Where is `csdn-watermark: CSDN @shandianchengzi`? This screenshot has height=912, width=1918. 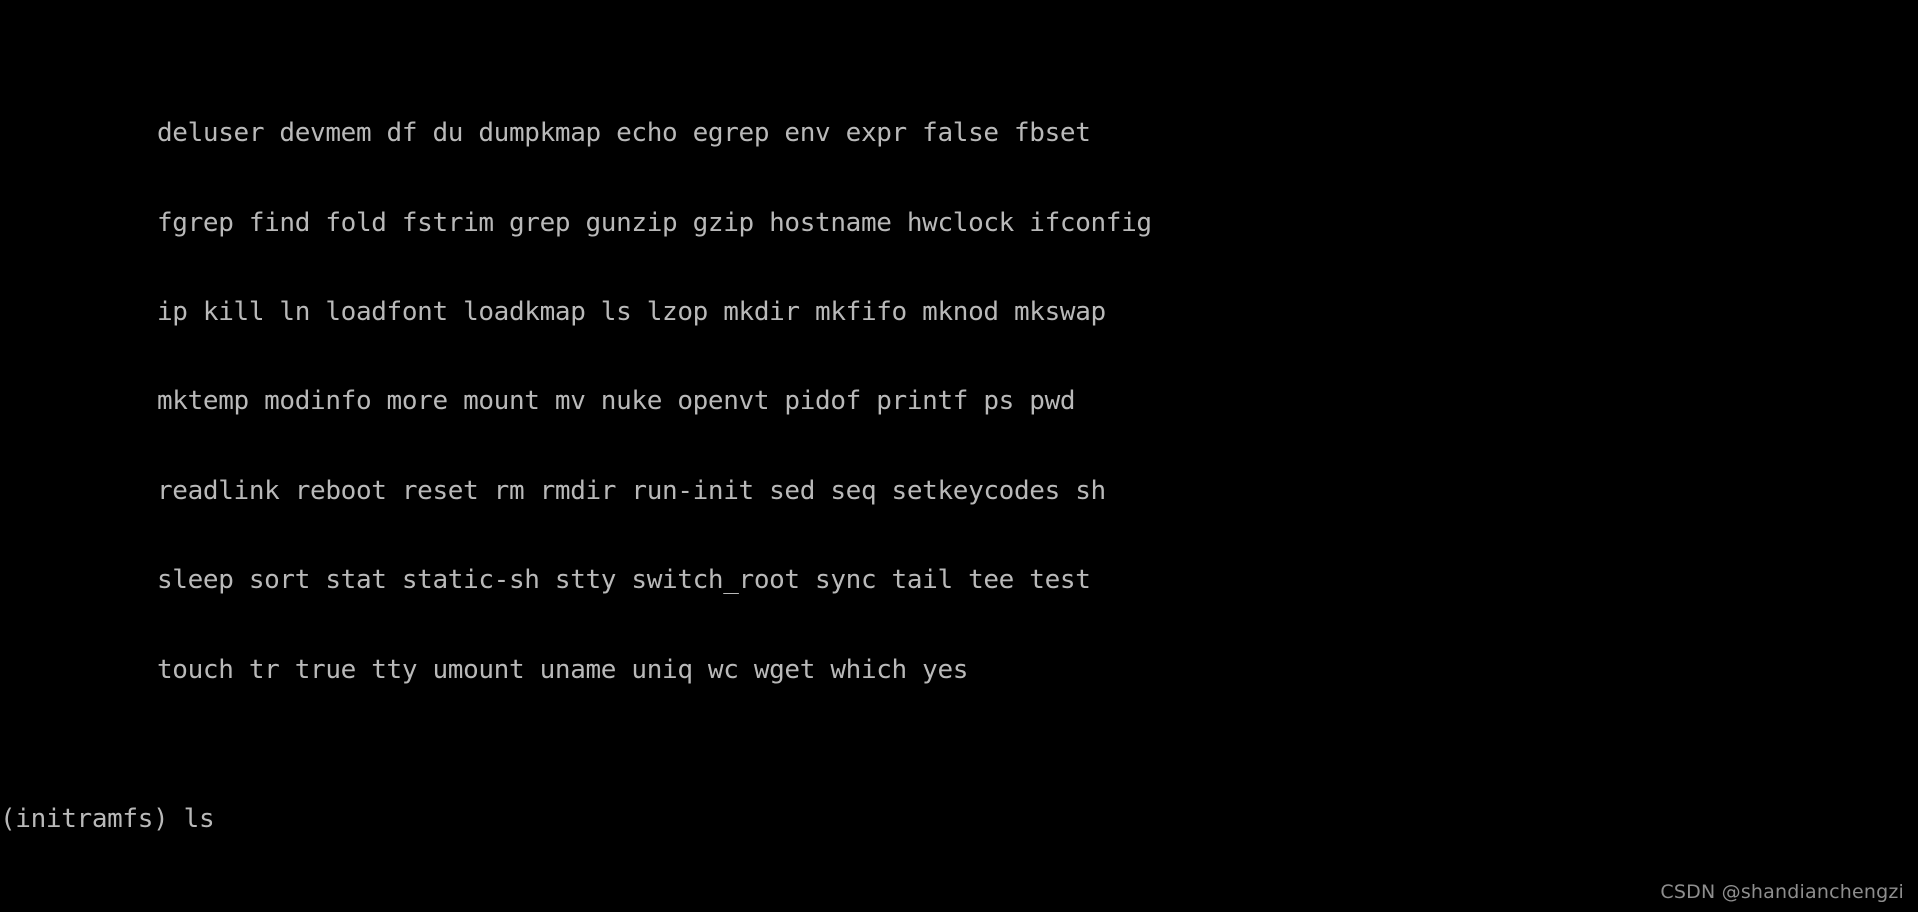
csdn-watermark: CSDN @shandianchengzi is located at coordinates (1782, 892).